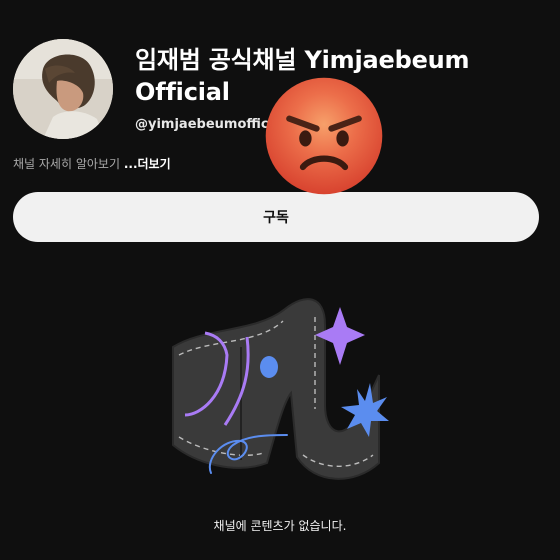  Describe the element at coordinates (147, 164) in the screenshot. I see `more-link: ...더보기` at that location.